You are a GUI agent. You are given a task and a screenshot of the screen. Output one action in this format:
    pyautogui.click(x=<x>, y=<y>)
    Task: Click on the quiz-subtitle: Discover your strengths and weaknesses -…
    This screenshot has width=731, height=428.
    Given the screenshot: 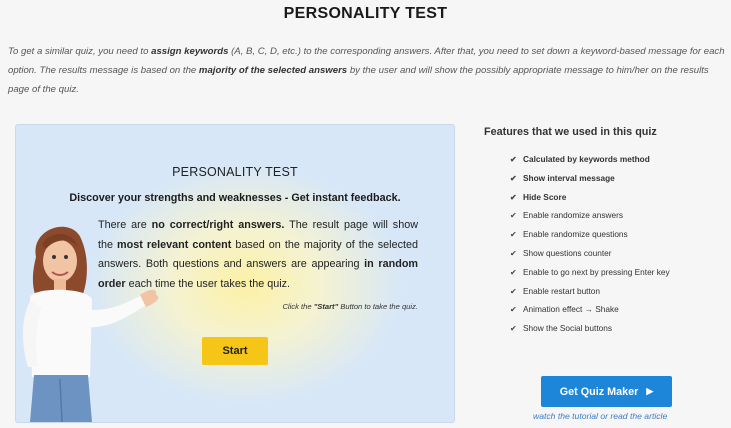 What is the action you would take?
    pyautogui.click(x=235, y=198)
    